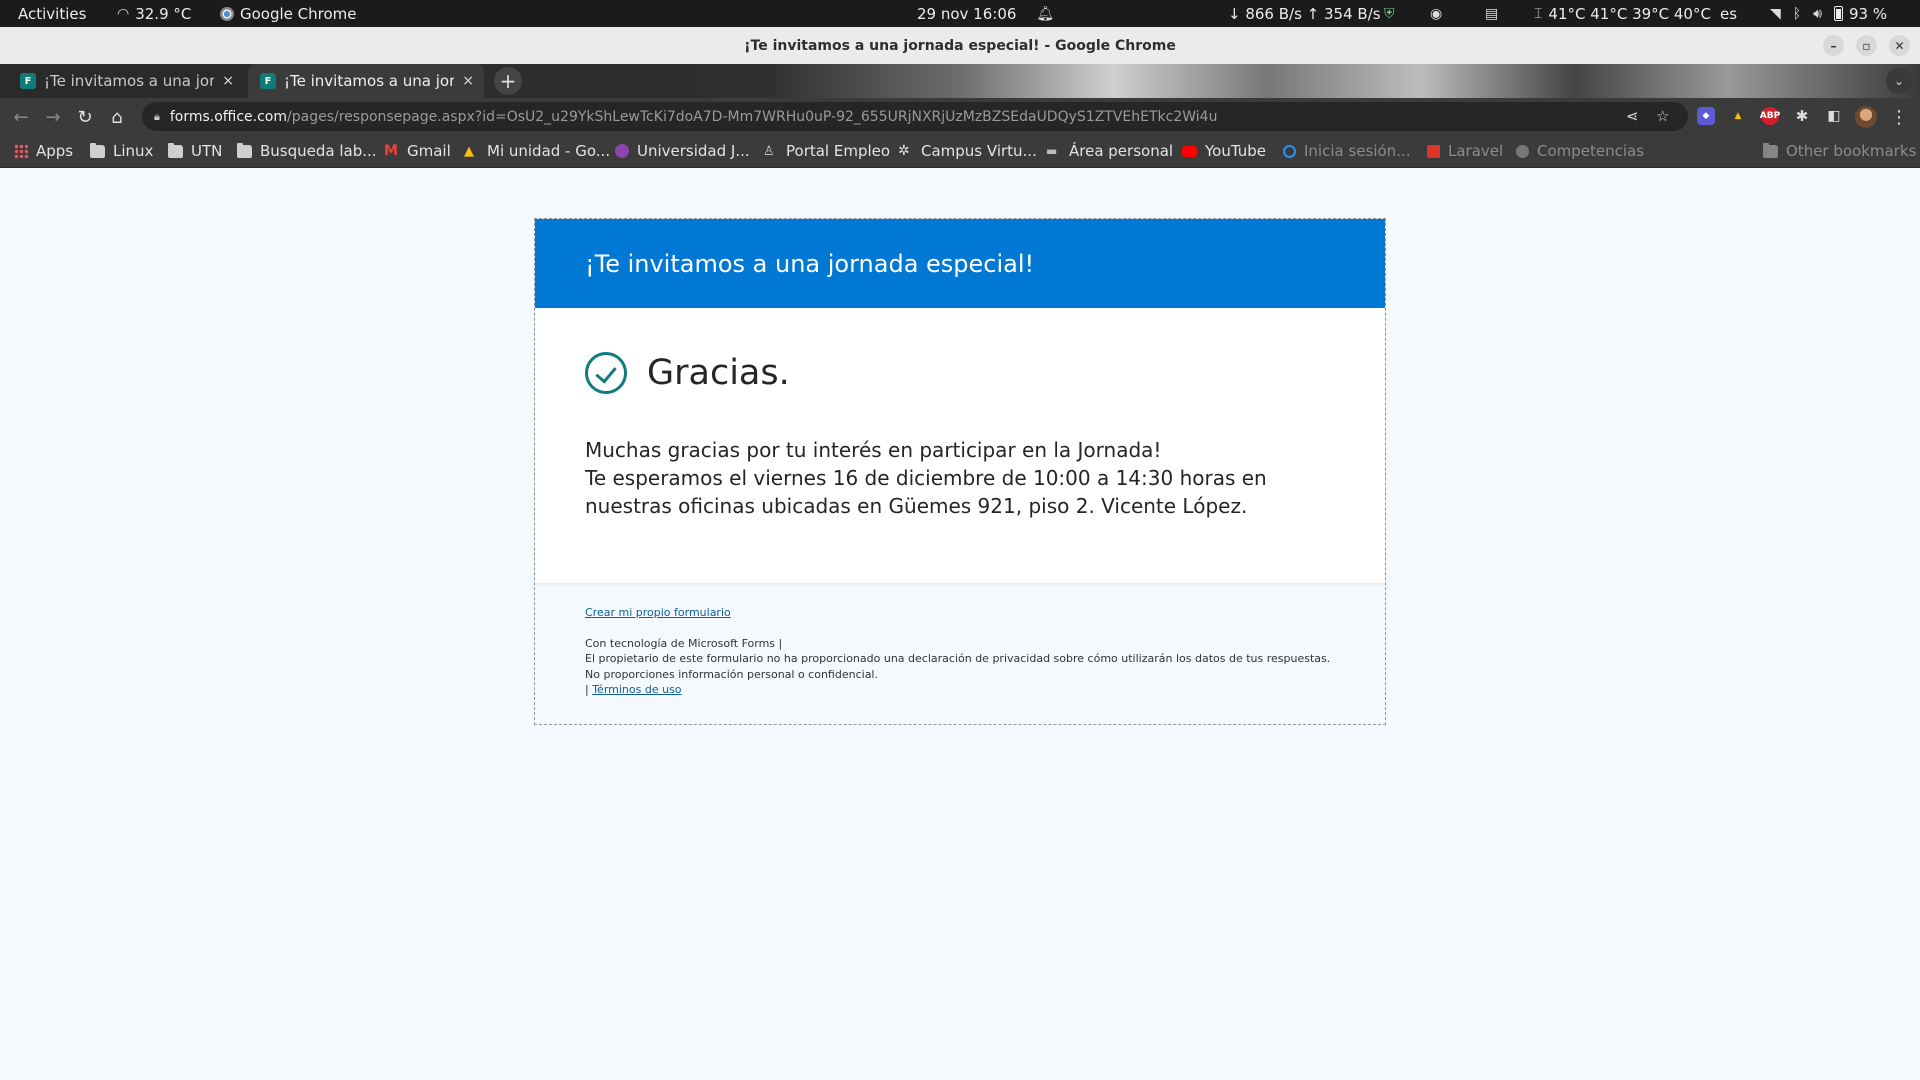 This screenshot has width=1920, height=1080. What do you see at coordinates (1775, 13) in the screenshot?
I see `wifi-icon: ◥` at bounding box center [1775, 13].